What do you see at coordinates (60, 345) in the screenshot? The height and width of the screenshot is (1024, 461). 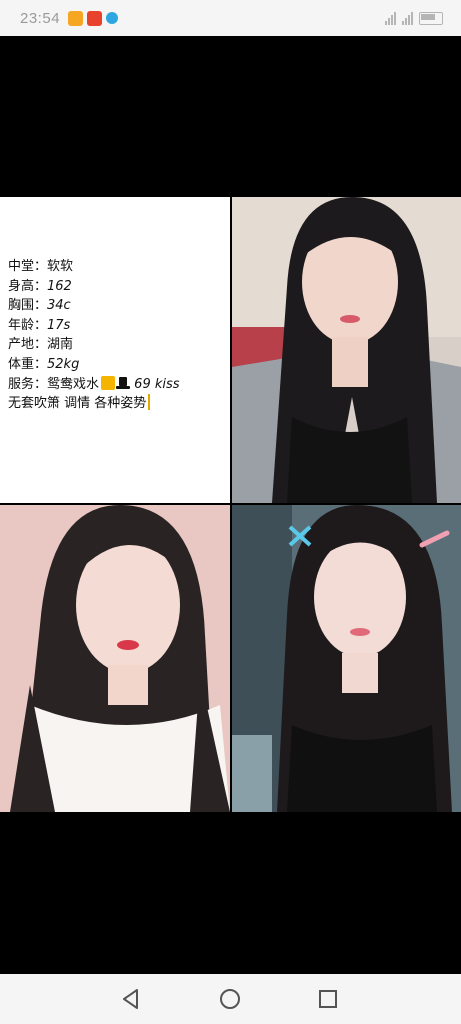 I see `info-value: 湖南` at bounding box center [60, 345].